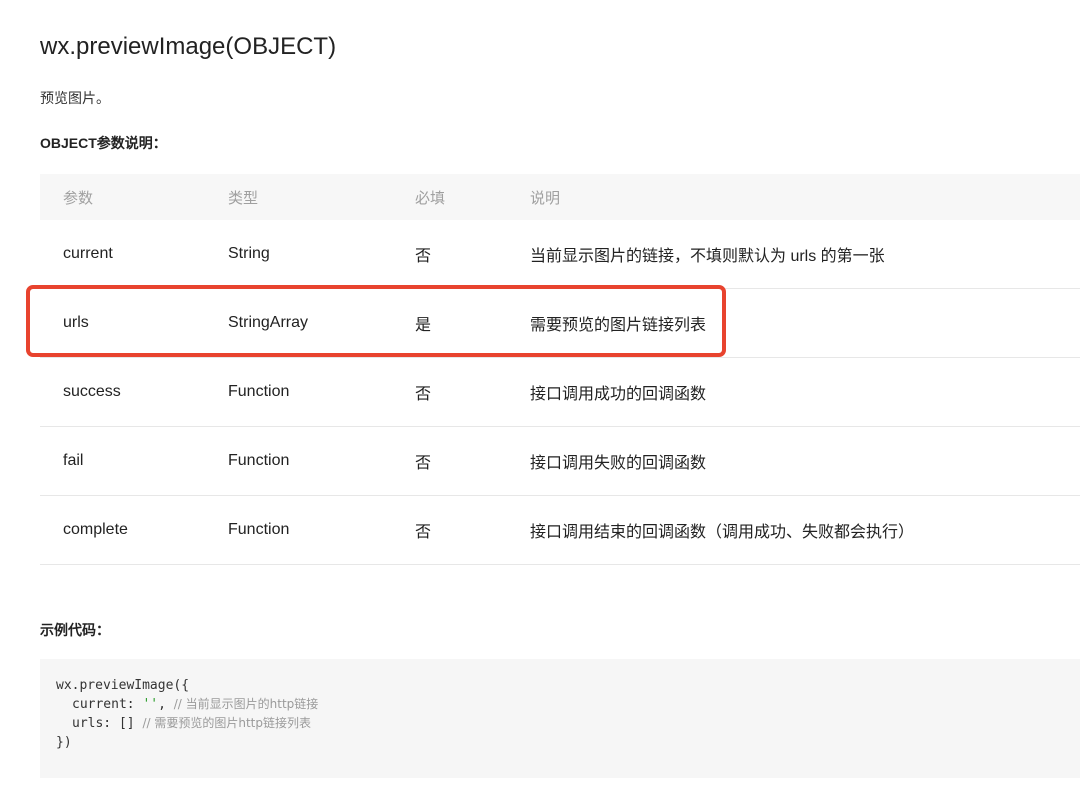  What do you see at coordinates (88, 253) in the screenshot?
I see `param-name: current` at bounding box center [88, 253].